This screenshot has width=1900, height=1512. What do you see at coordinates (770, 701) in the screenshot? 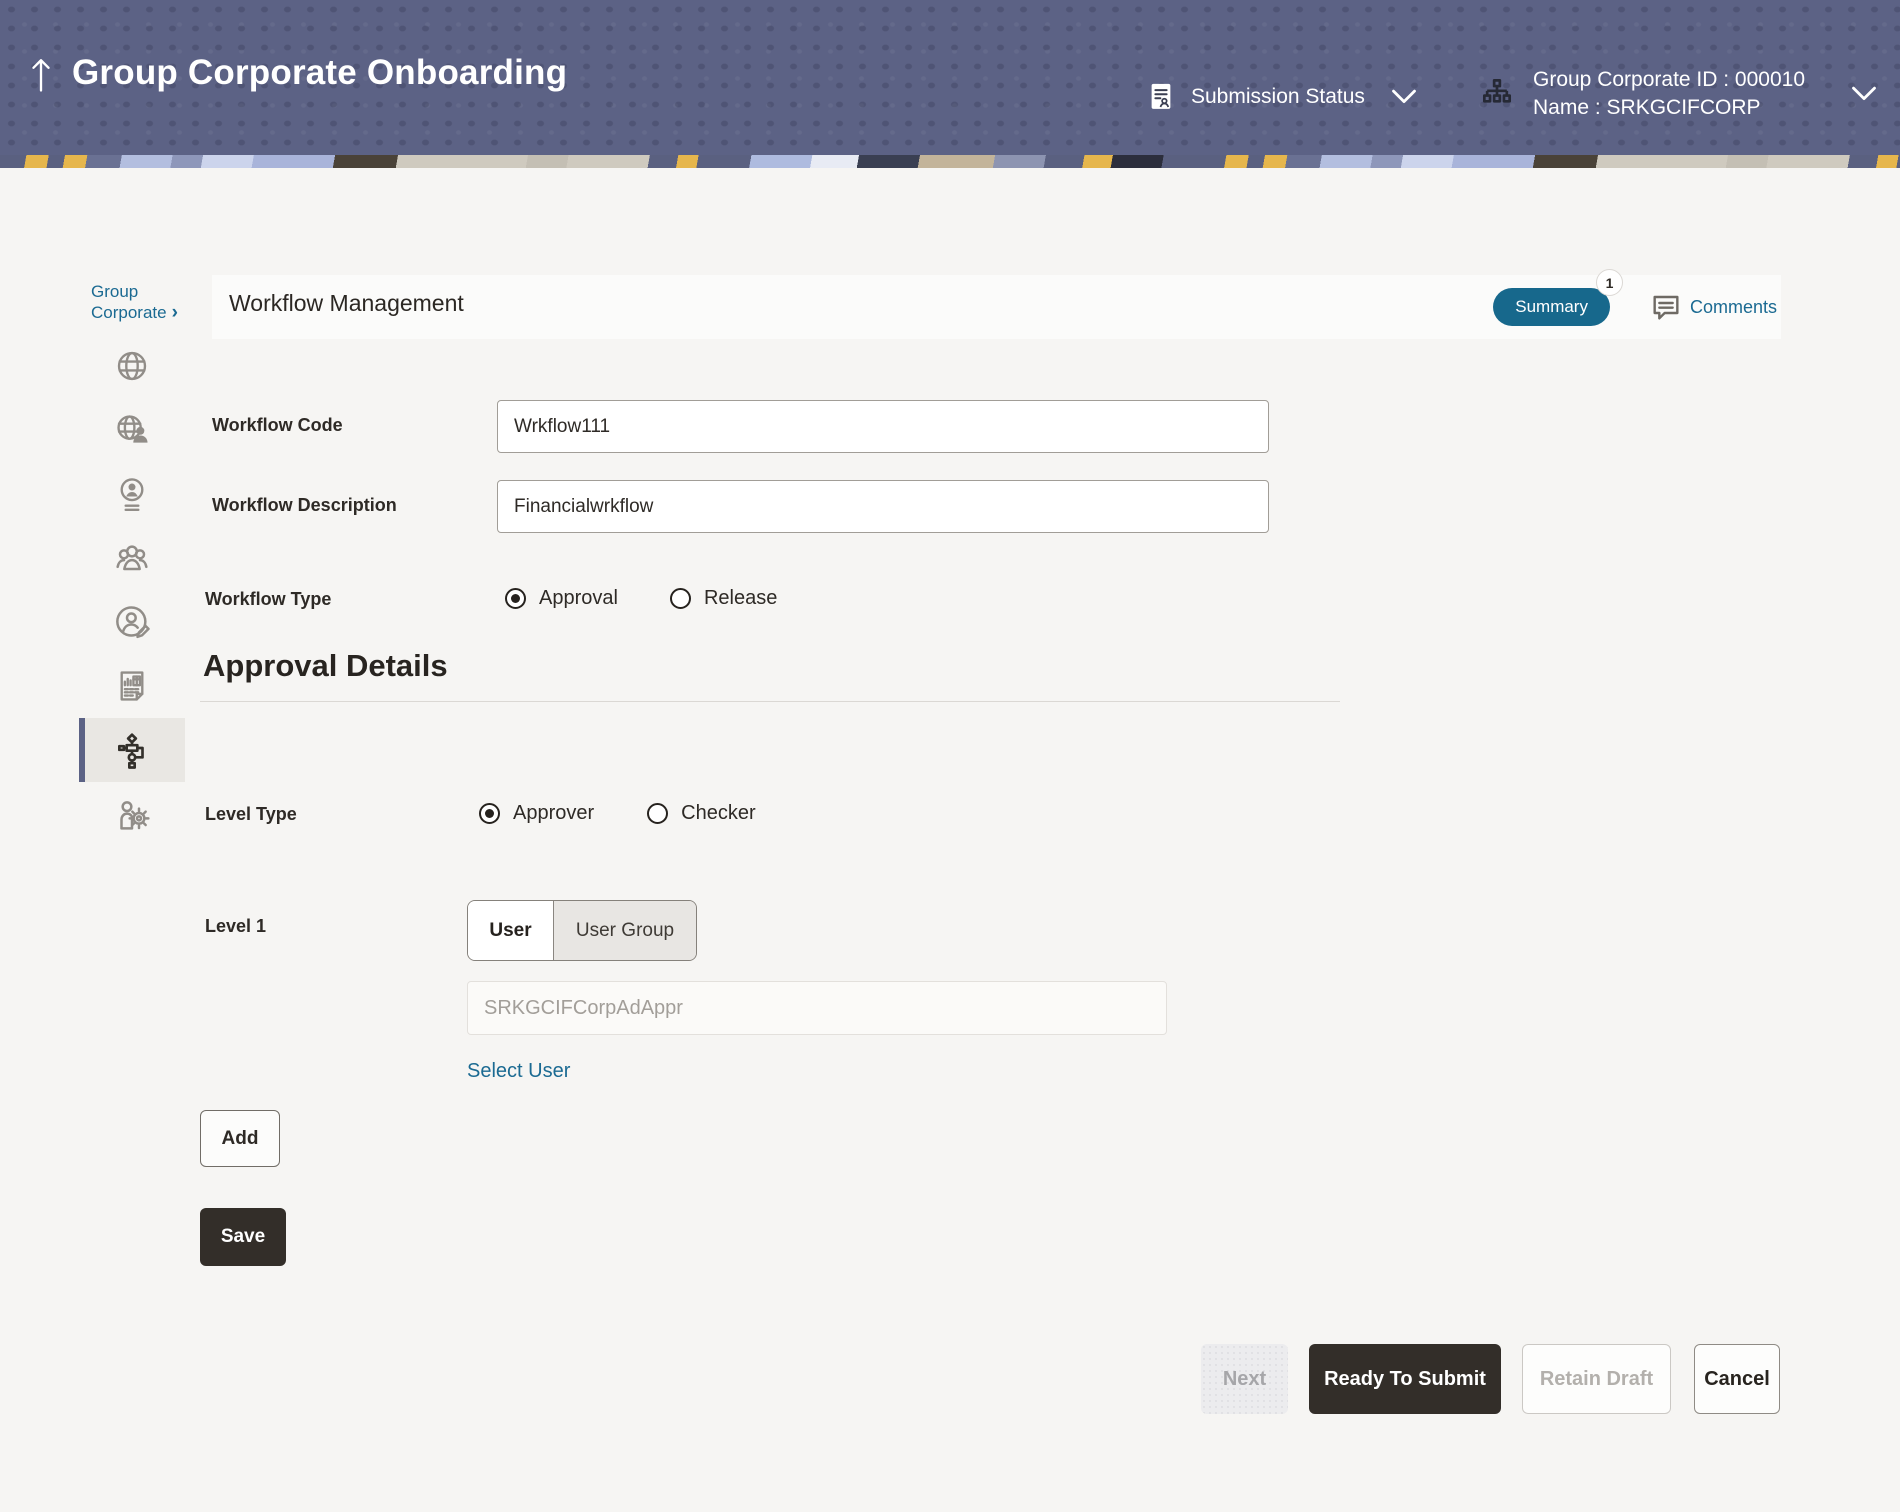
I see `section-divider` at bounding box center [770, 701].